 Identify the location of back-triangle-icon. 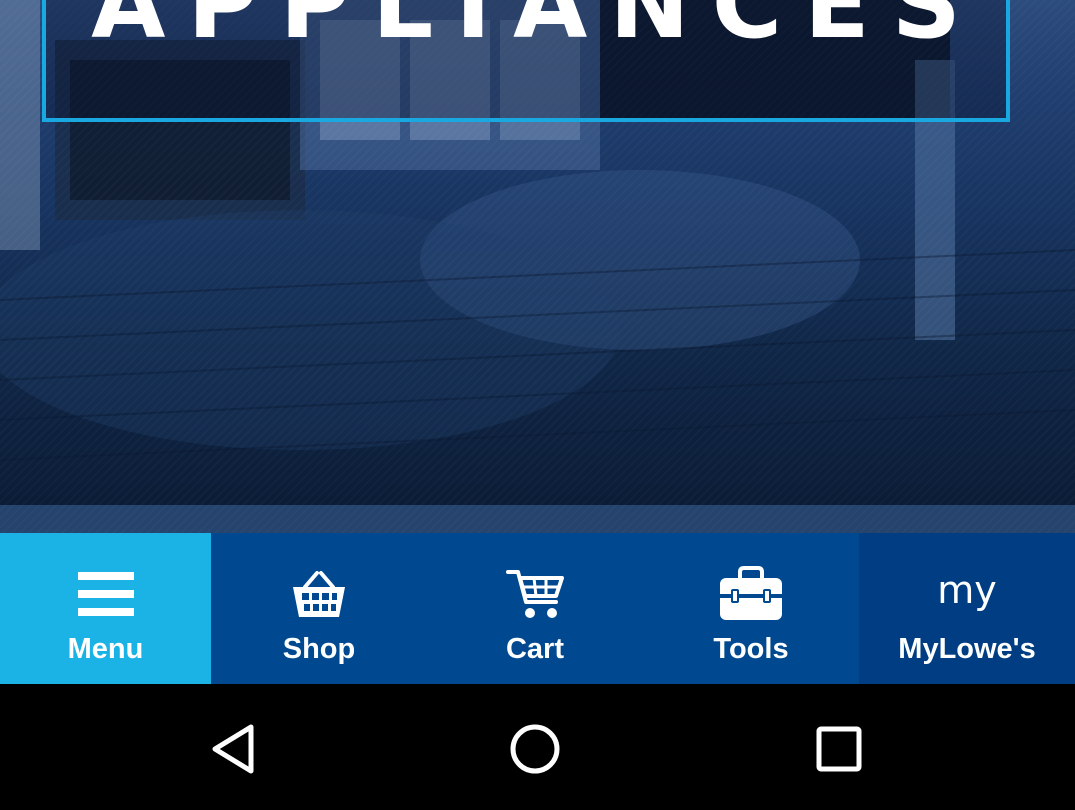
(233, 749).